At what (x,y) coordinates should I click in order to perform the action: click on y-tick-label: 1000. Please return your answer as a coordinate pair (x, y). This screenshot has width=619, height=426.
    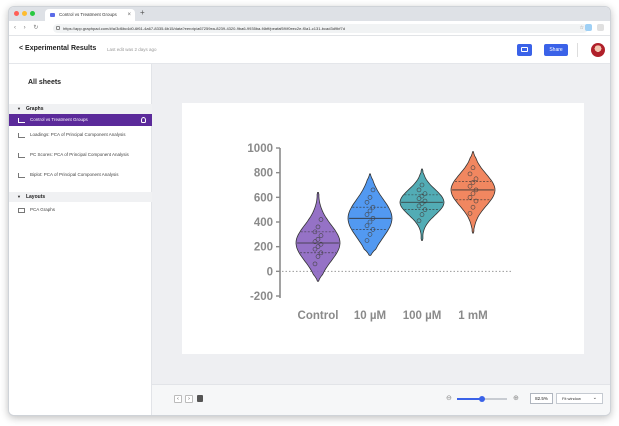
    Looking at the image, I should click on (260, 149).